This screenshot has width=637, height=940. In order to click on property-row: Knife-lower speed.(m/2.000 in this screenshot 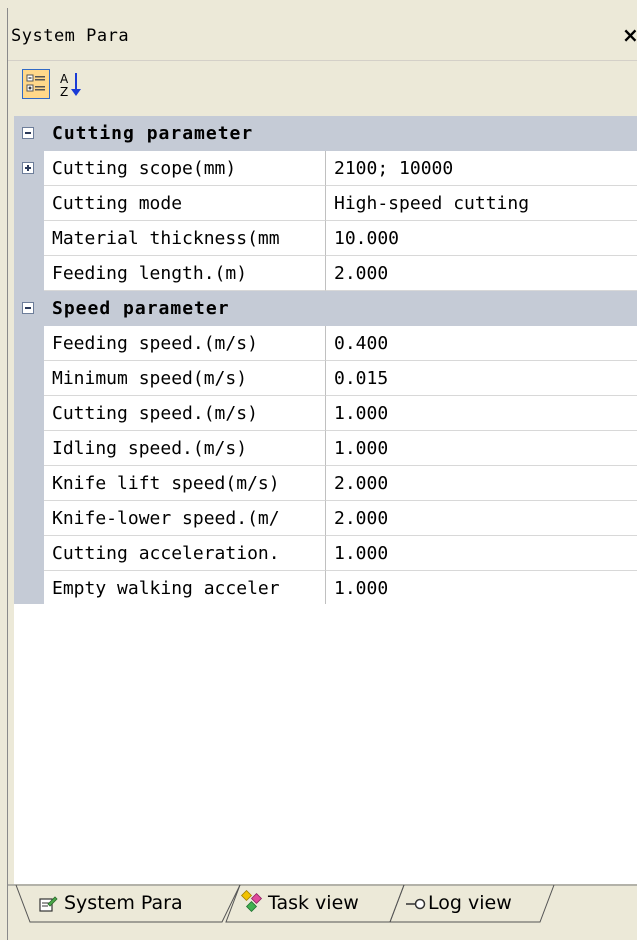, I will do `click(325, 518)`.